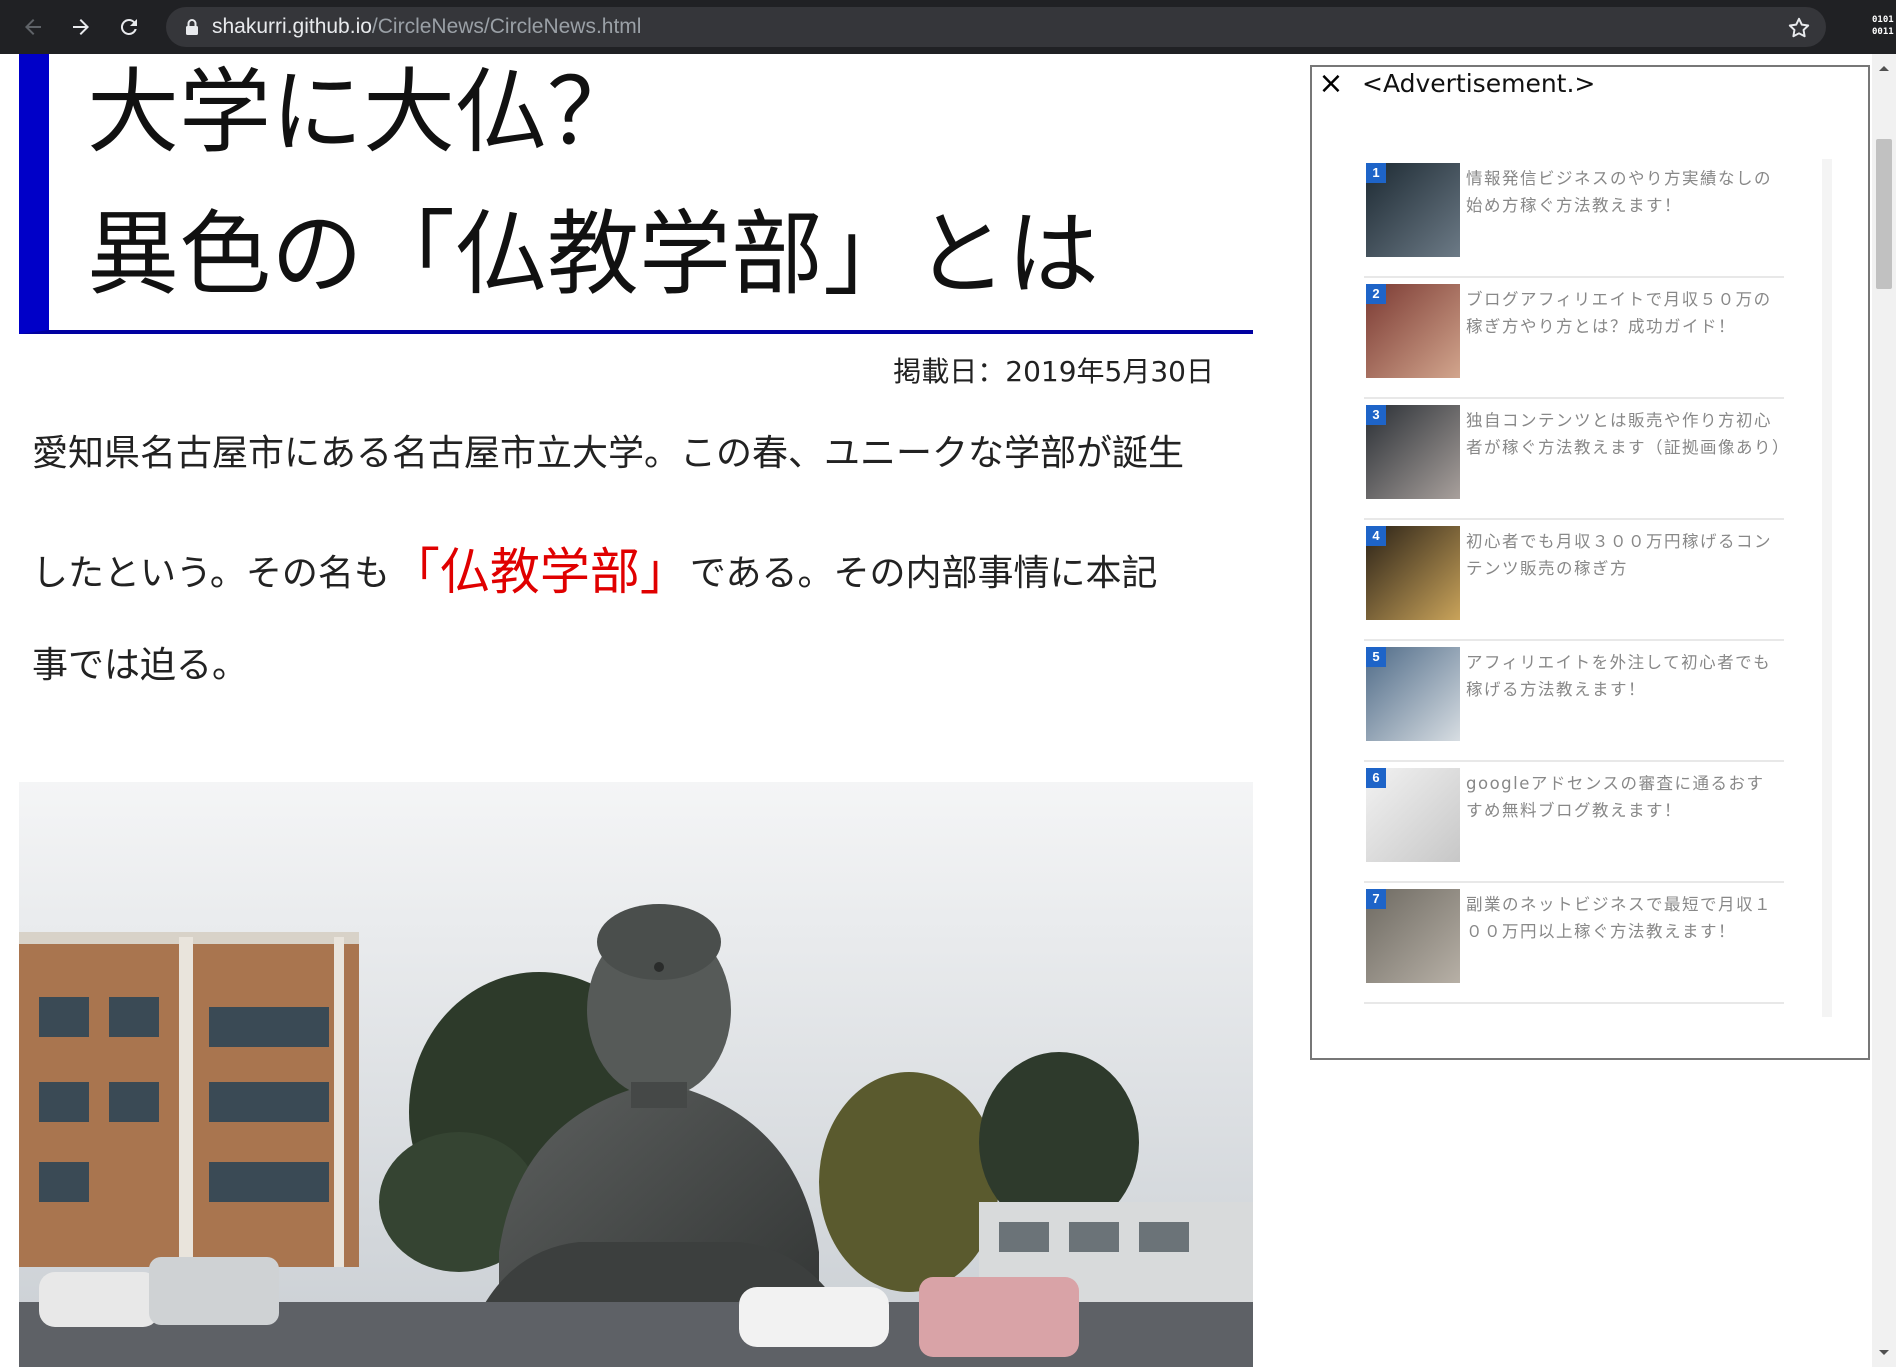  Describe the element at coordinates (1884, 710) in the screenshot. I see `page-scrollbar` at that location.